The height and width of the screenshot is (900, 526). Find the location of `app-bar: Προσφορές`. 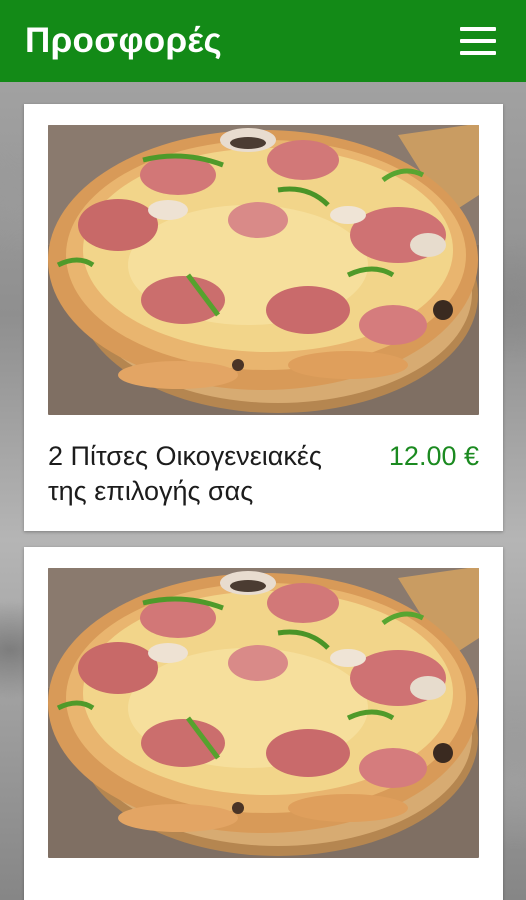

app-bar: Προσφορές is located at coordinates (263, 41).